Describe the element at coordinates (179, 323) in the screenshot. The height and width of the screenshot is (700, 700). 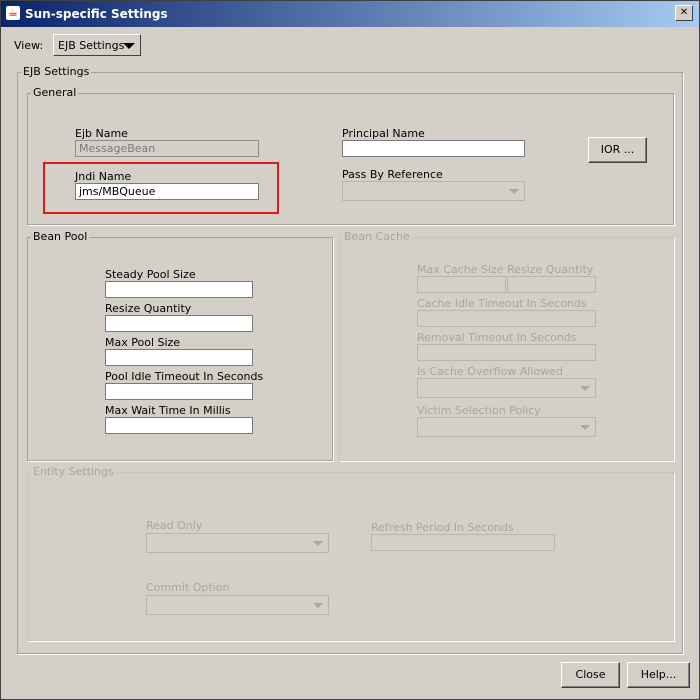
I see `resize-quantity-field` at that location.